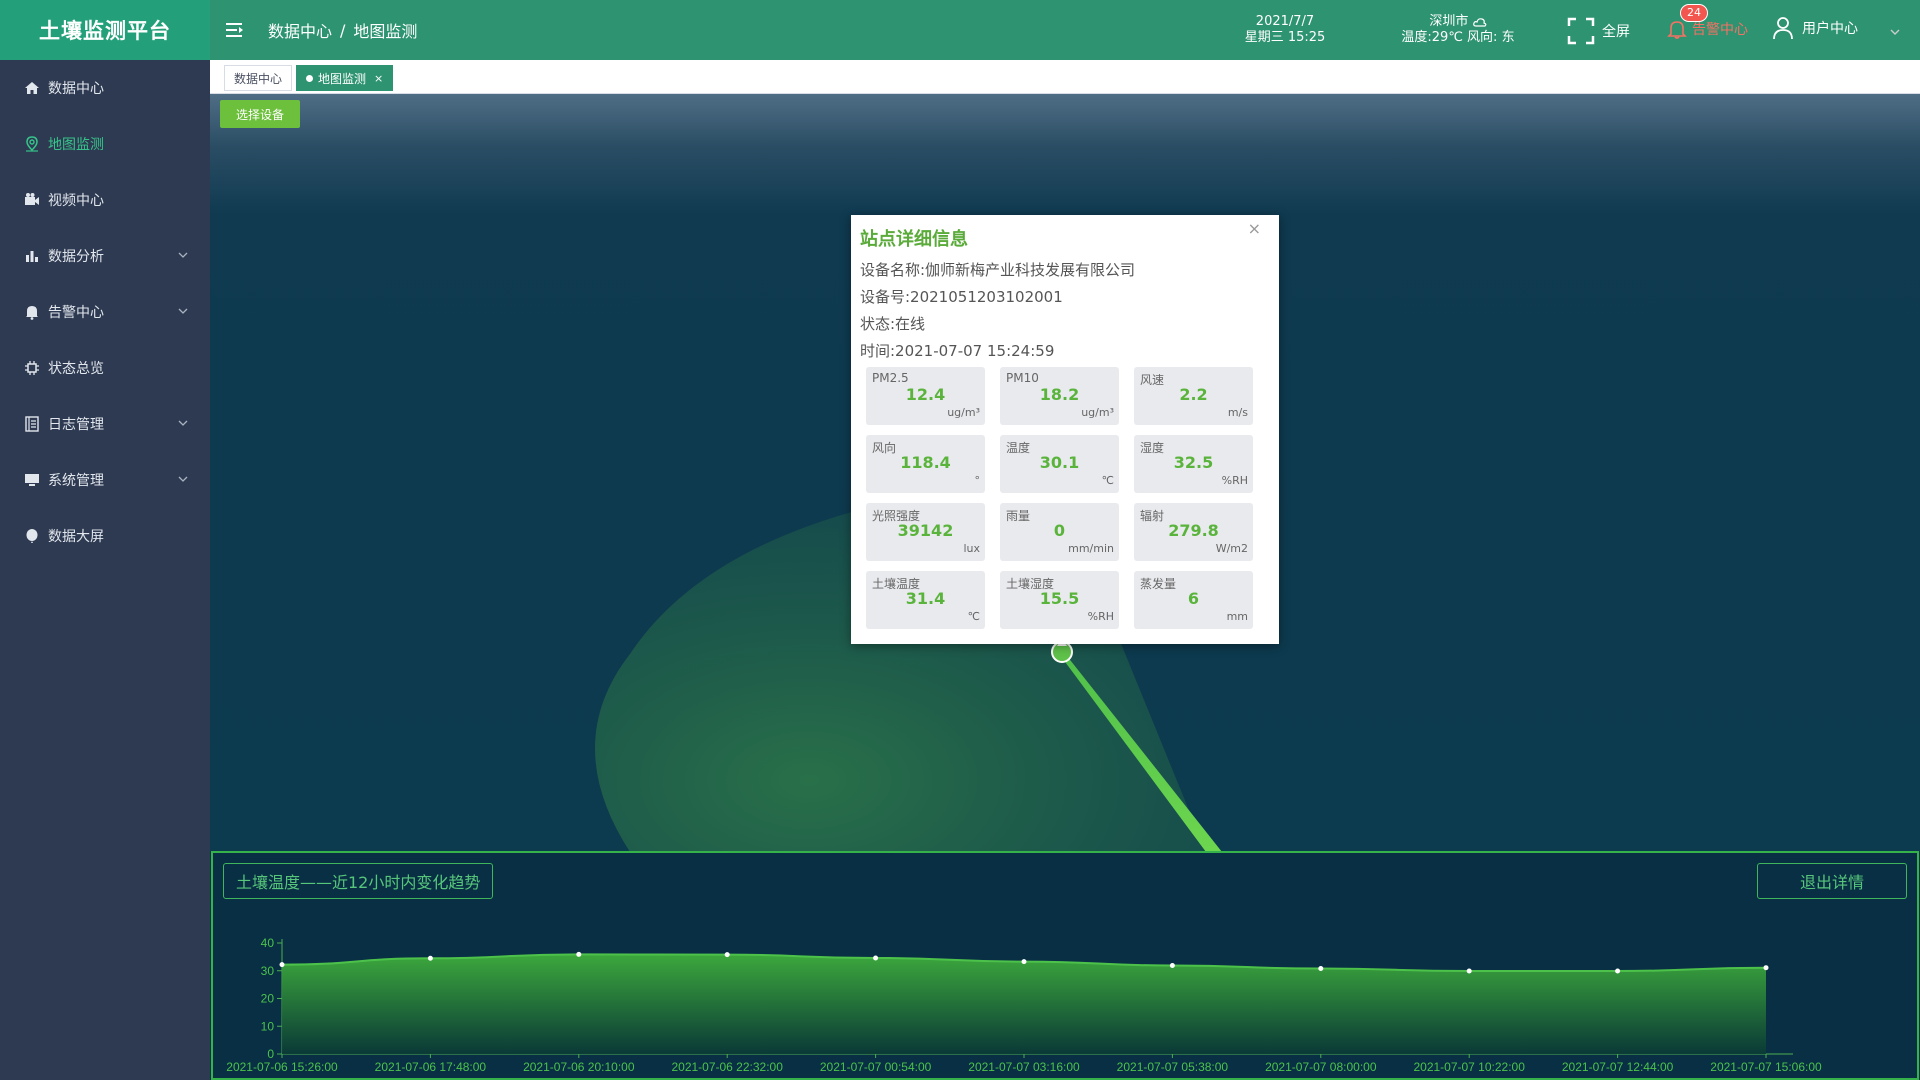  Describe the element at coordinates (105, 88) in the screenshot. I see `sidebar-item-data-center: 数据中心` at that location.